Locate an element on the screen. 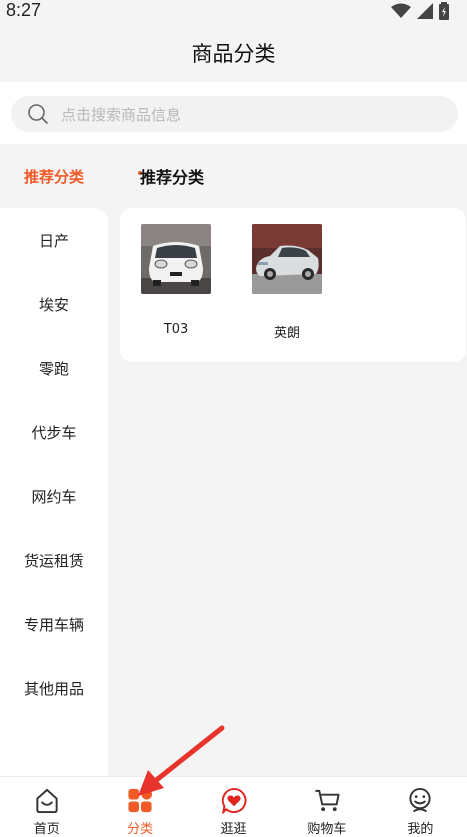 This screenshot has width=467, height=837. sidebar-item-aion: 埃安 is located at coordinates (54, 304).